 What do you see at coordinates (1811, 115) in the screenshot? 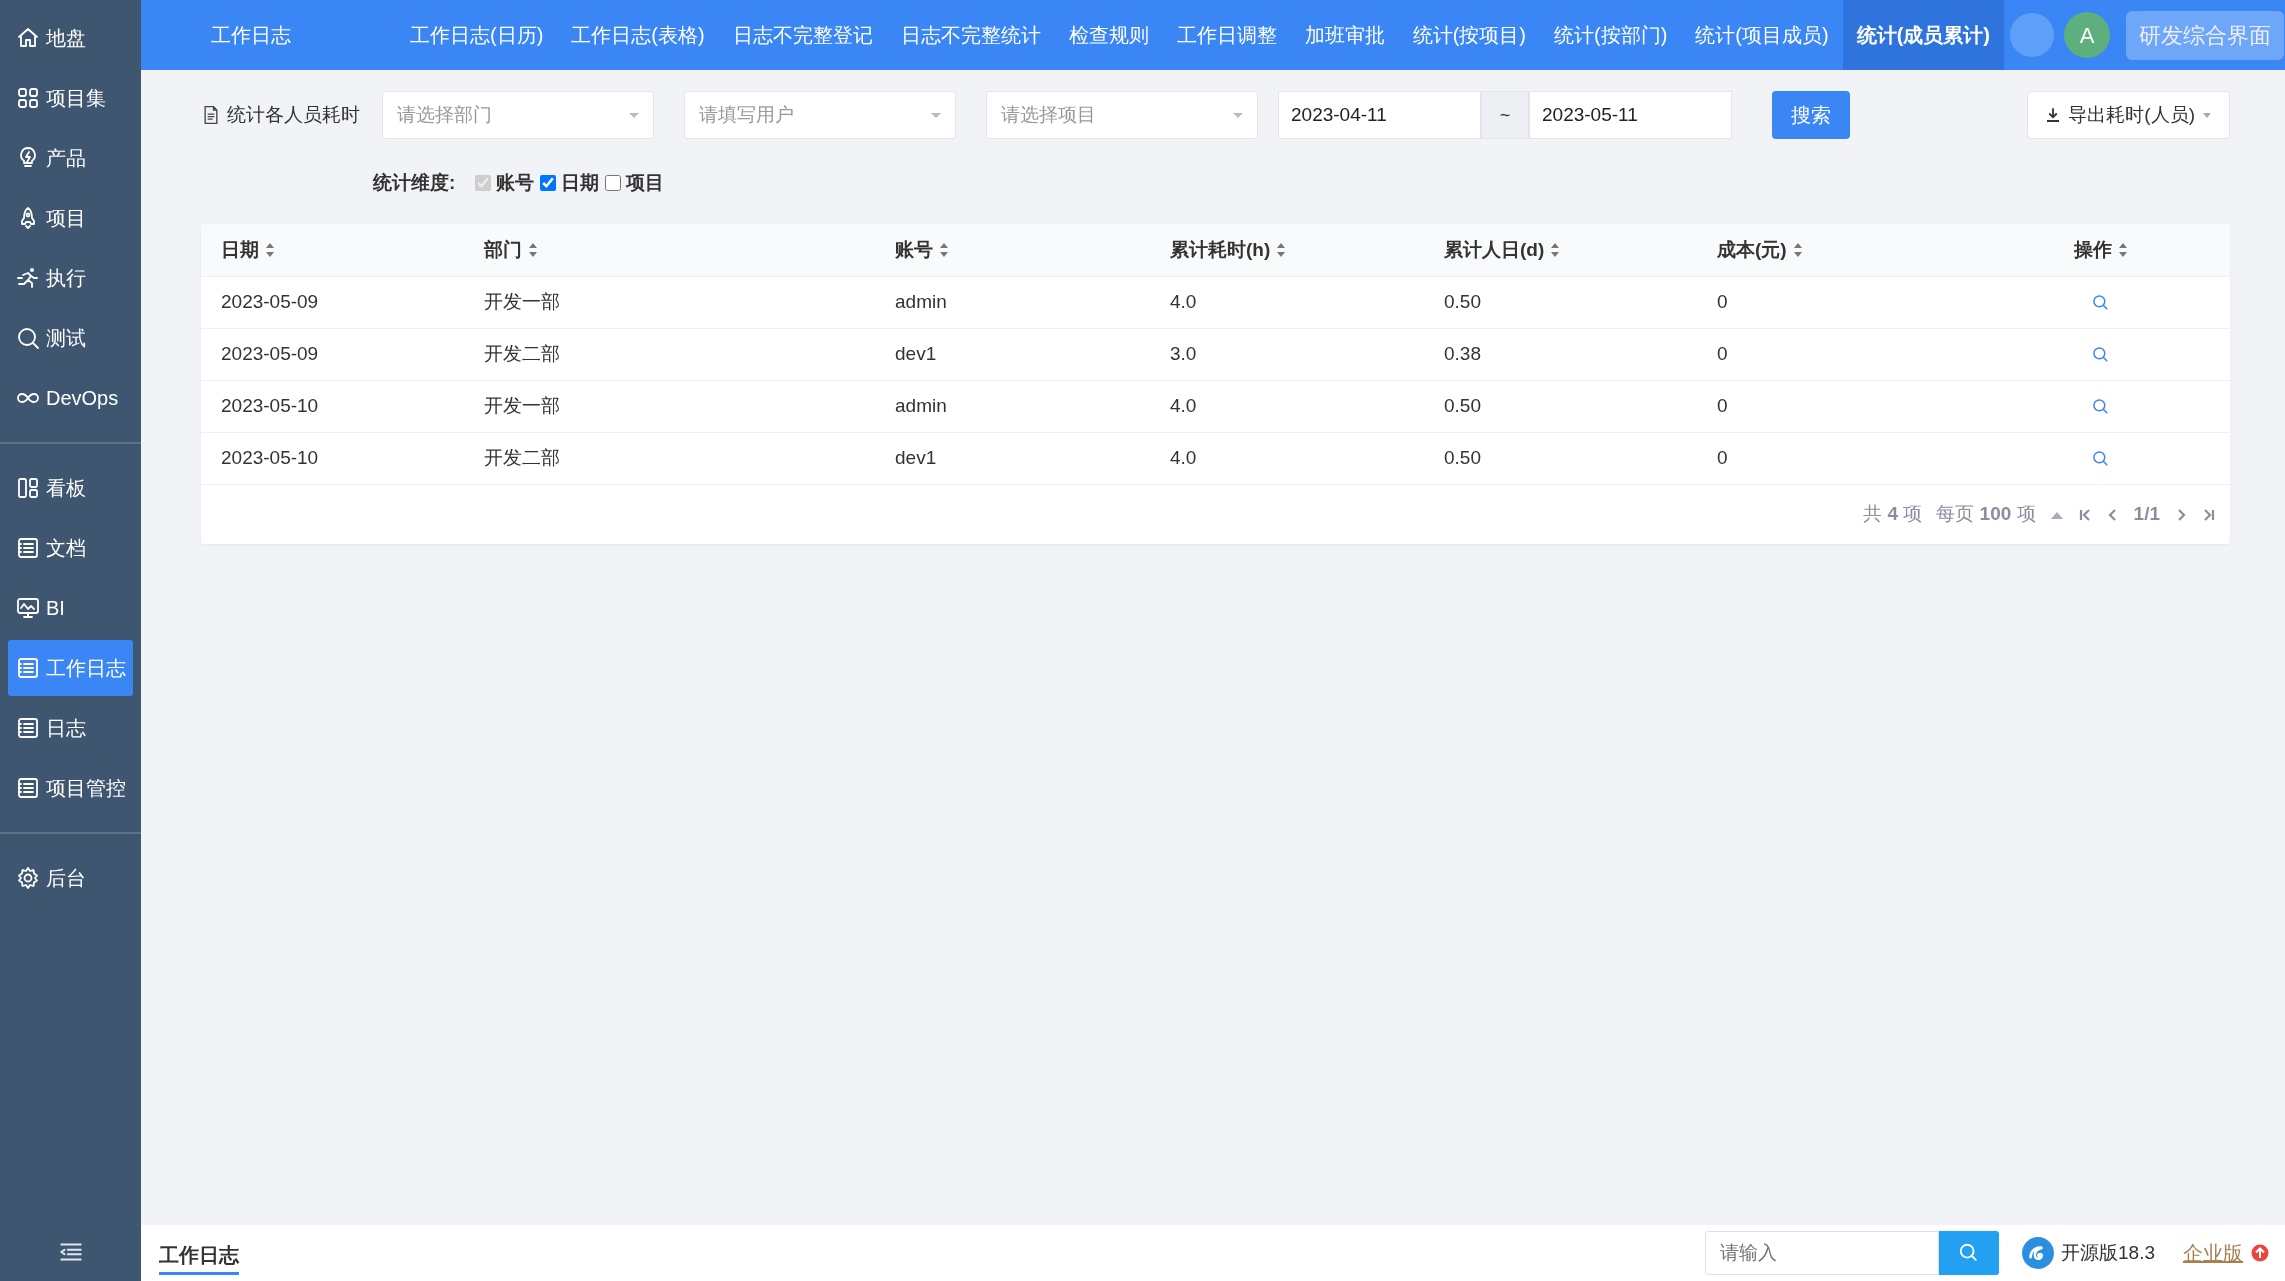
I see `search-button: 搜索` at bounding box center [1811, 115].